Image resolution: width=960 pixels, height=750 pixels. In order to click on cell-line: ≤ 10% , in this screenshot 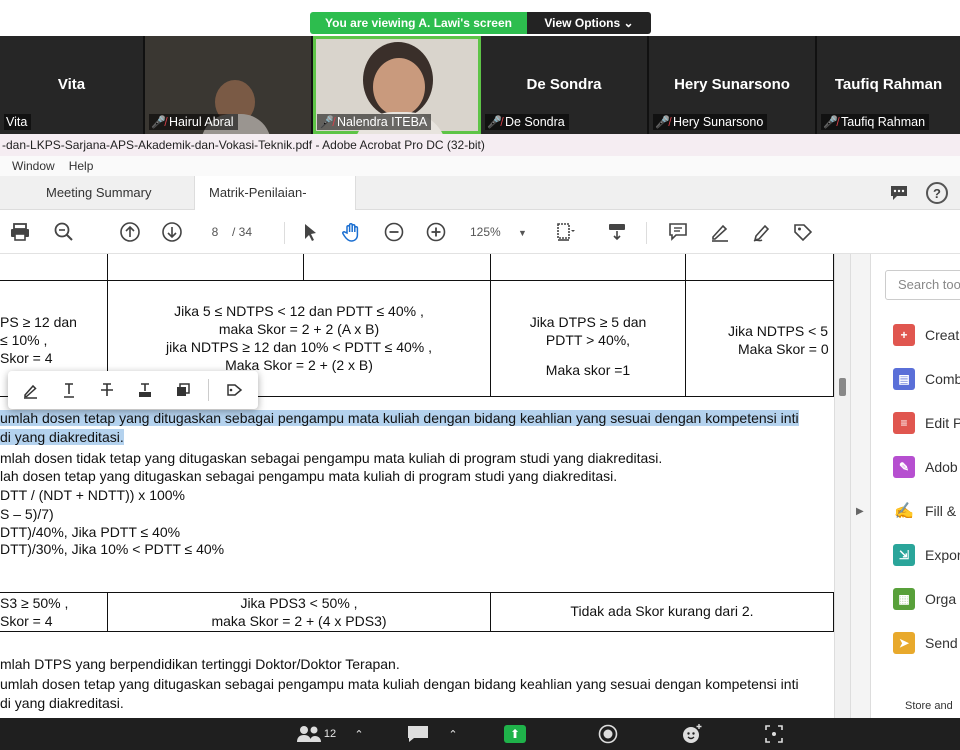, I will do `click(24, 340)`.